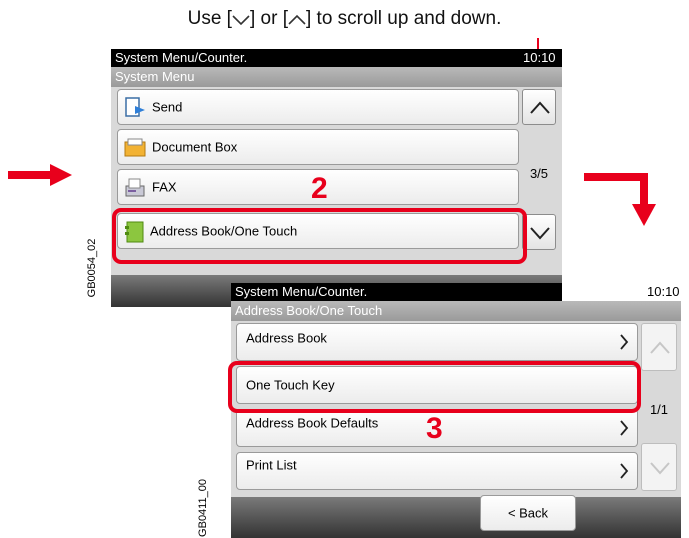  I want to click on menu-item-label: FAX, so click(164, 187).